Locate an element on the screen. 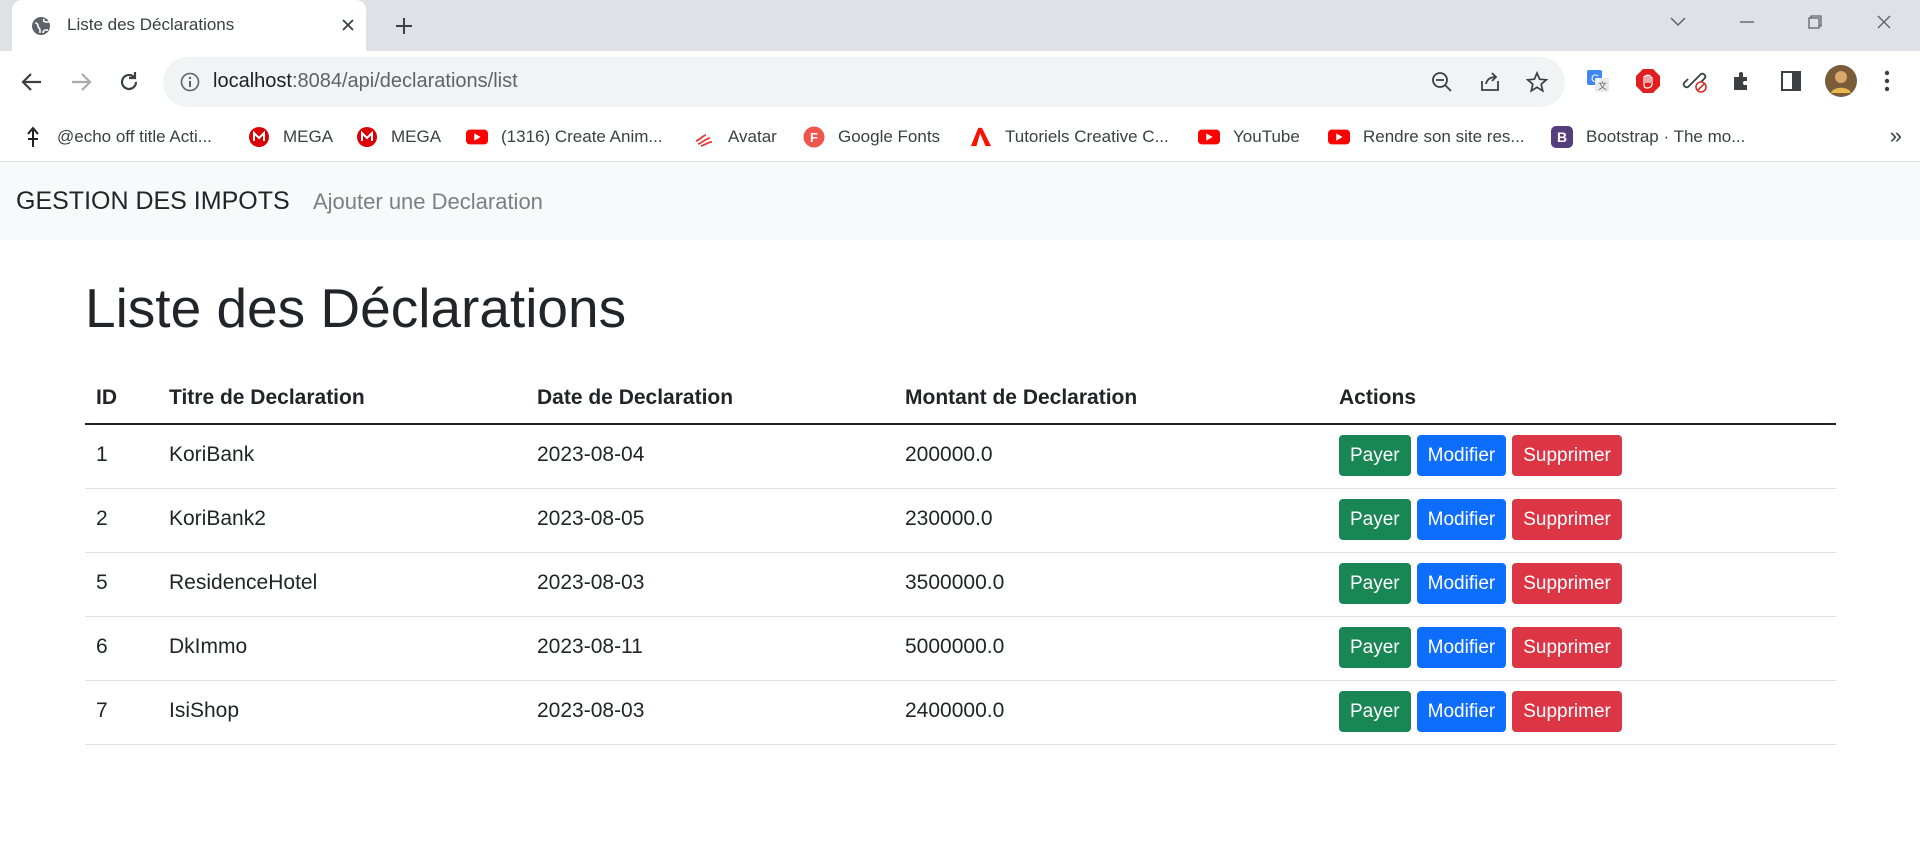 Image resolution: width=1920 pixels, height=846 pixels. adblock-extension-icon is located at coordinates (1648, 81).